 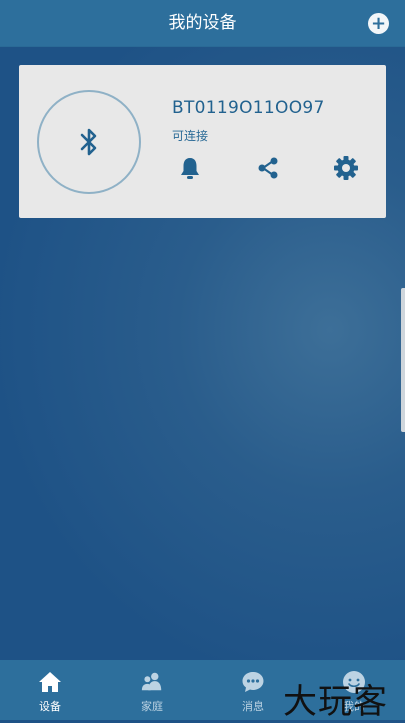 I want to click on tab-label: 消息, so click(x=253, y=706).